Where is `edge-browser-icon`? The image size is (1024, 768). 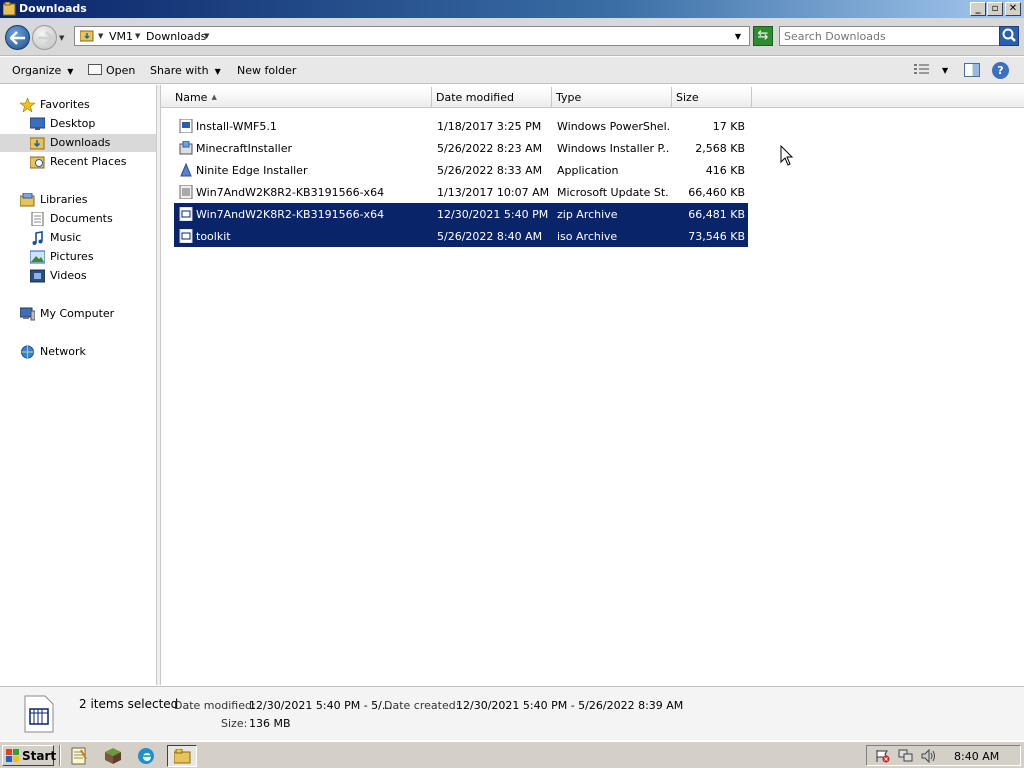
edge-browser-icon is located at coordinates (146, 756).